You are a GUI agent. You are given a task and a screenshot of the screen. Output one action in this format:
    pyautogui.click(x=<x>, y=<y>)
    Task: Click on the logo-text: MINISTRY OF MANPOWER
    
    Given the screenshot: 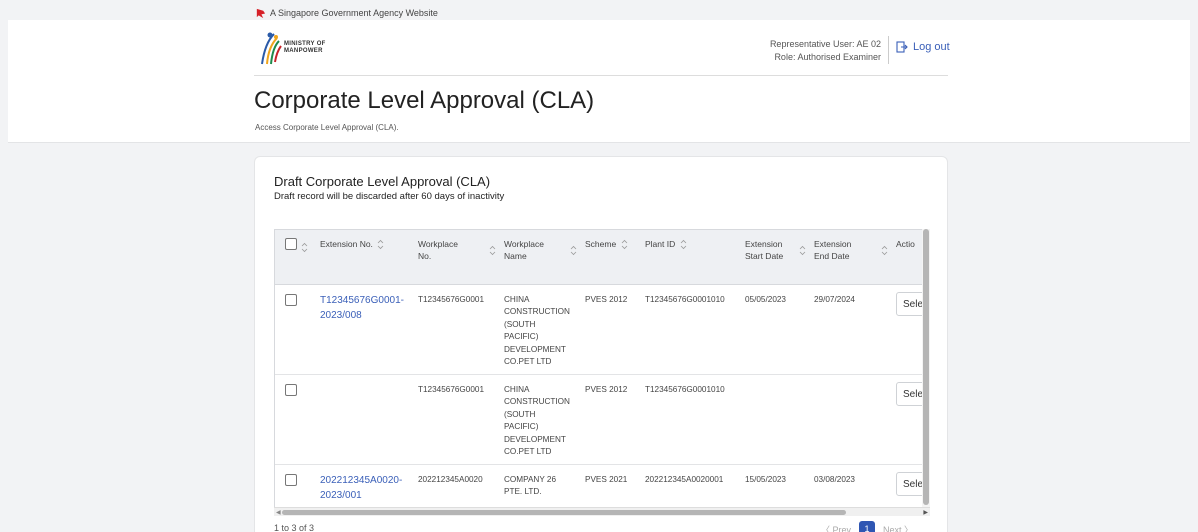 What is the action you would take?
    pyautogui.click(x=305, y=48)
    